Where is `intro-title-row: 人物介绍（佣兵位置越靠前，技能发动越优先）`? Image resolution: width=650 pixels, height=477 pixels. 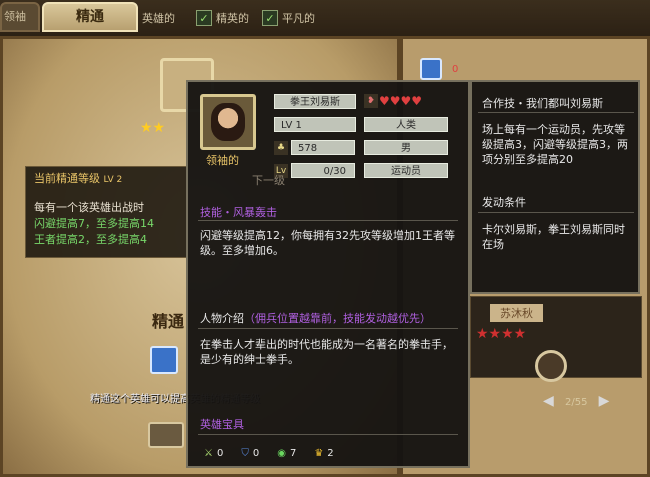 intro-title-row: 人物介绍（佣兵位置越靠前，技能发动越优先） is located at coordinates (315, 318).